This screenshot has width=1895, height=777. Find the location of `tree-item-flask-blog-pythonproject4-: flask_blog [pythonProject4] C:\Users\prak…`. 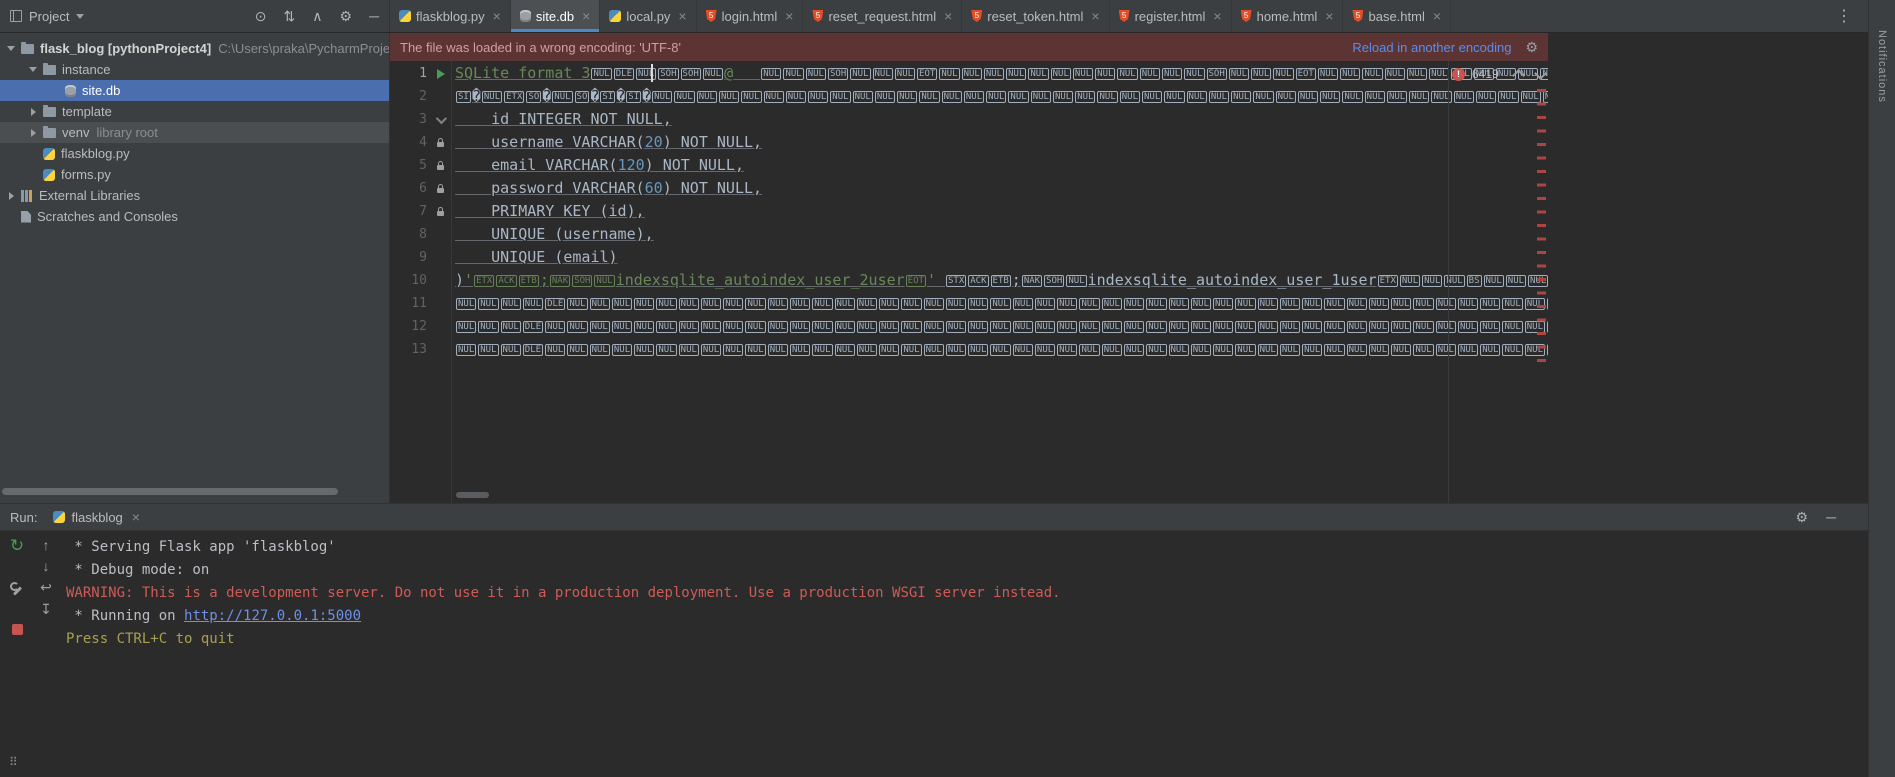

tree-item-flask-blog-pythonproject4-: flask_blog [pythonProject4] C:\Users\prak… is located at coordinates (194, 48).